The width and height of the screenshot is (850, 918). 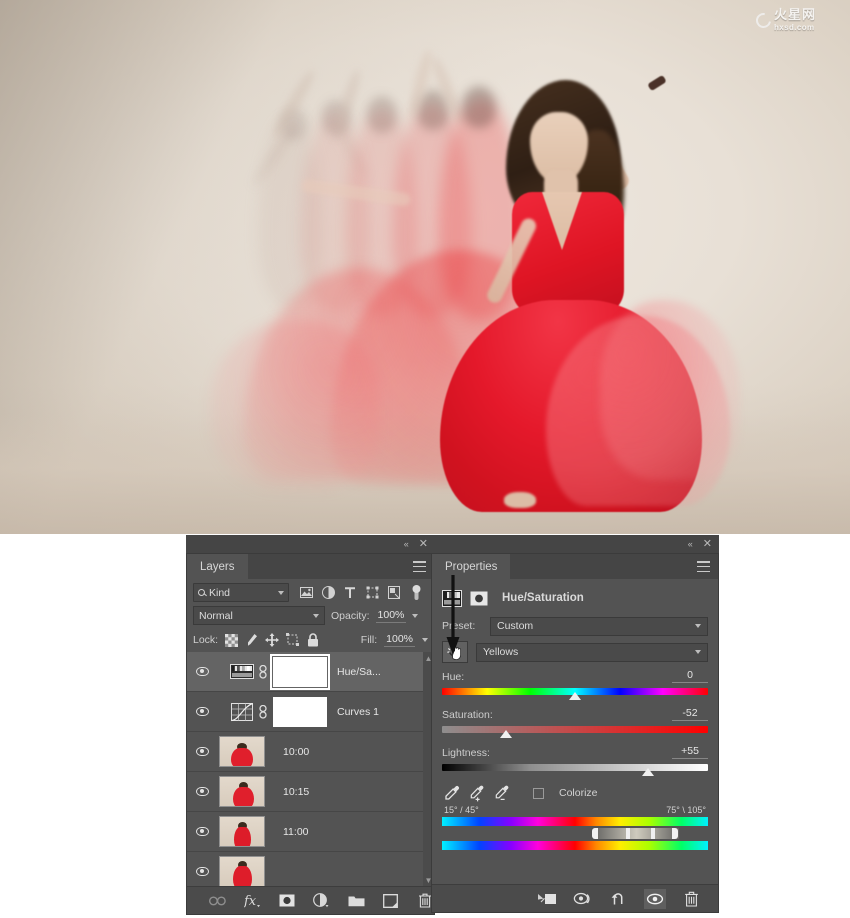 I want to click on new-adjustment-layer-icon, so click(x=322, y=901).